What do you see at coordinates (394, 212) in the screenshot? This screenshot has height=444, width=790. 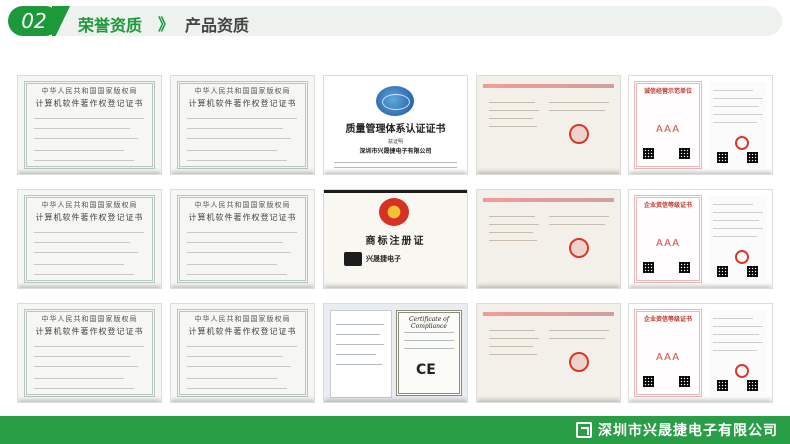 I see `national-emblem-icon` at bounding box center [394, 212].